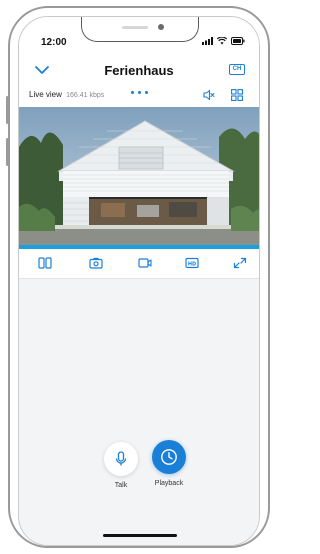  What do you see at coordinates (237, 95) in the screenshot?
I see `grid-icon` at bounding box center [237, 95].